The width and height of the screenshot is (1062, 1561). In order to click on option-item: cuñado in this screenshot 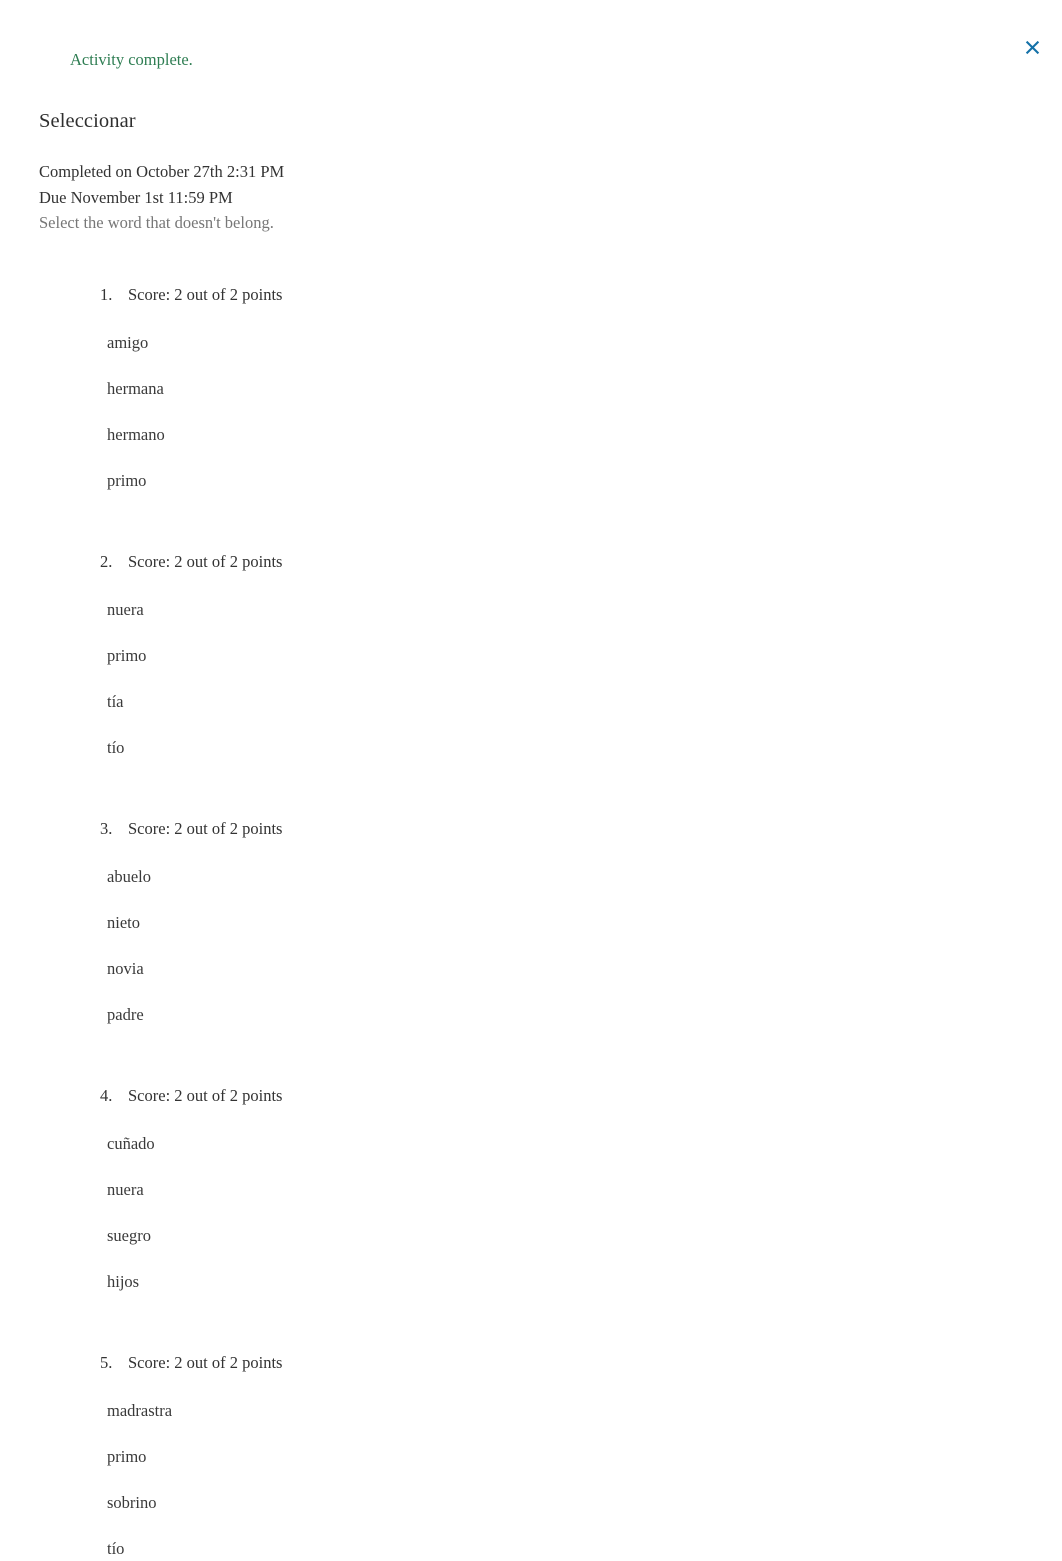, I will do `click(584, 1144)`.